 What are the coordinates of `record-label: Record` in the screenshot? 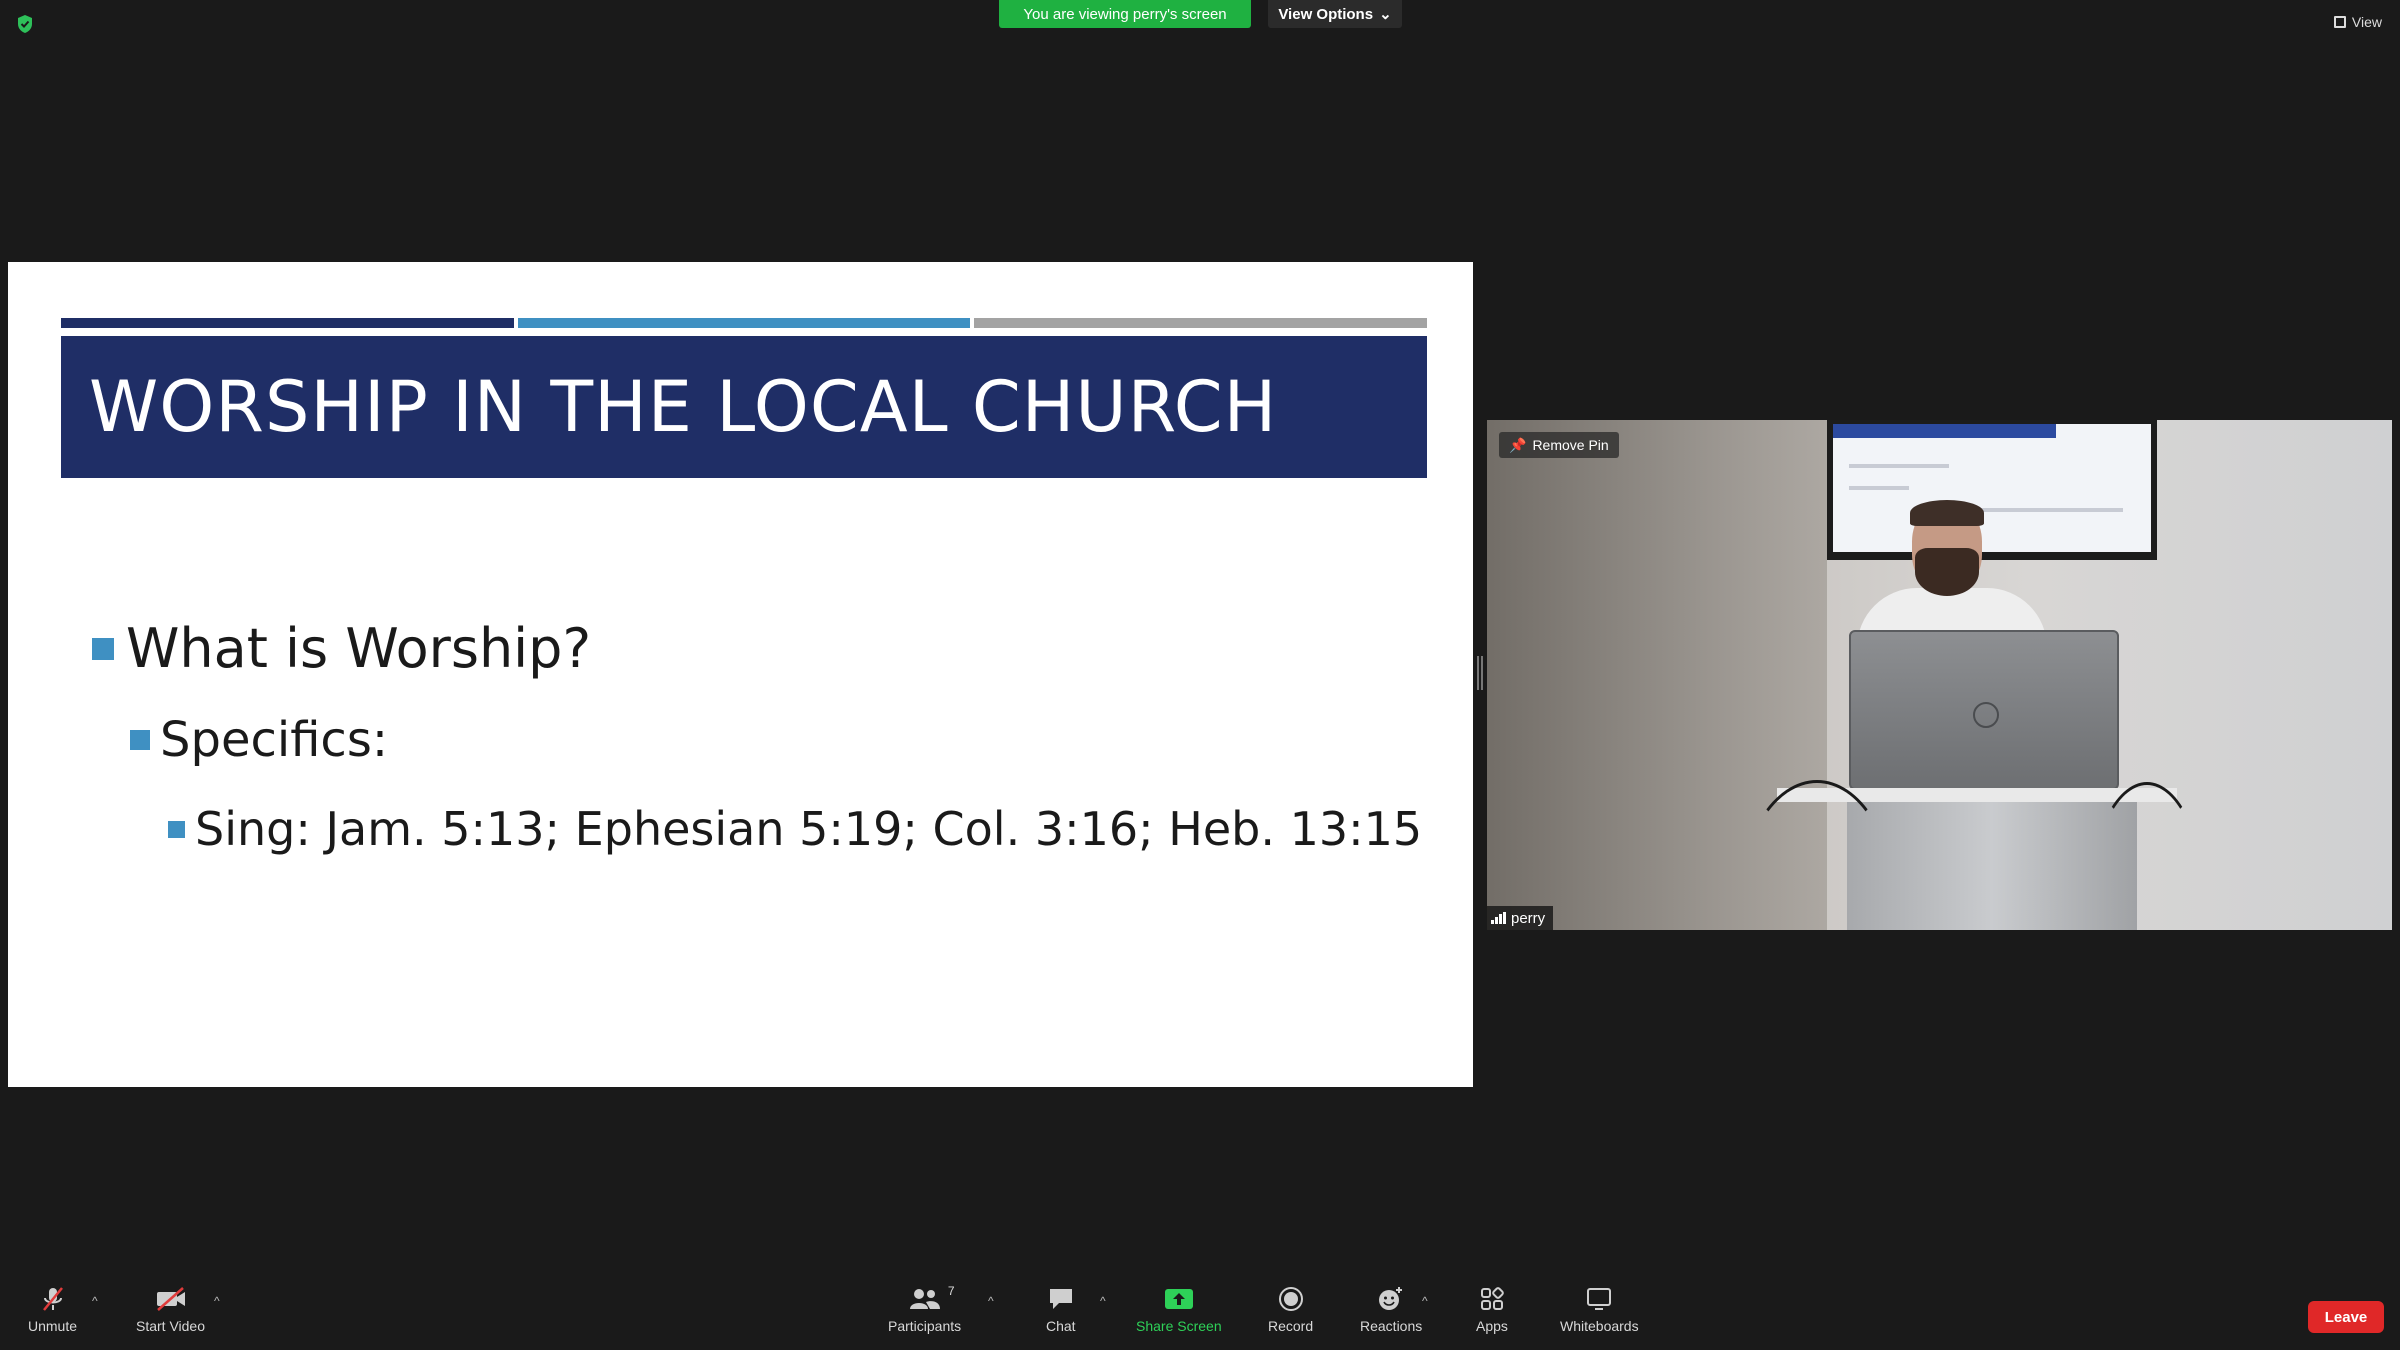 It's located at (1291, 1326).